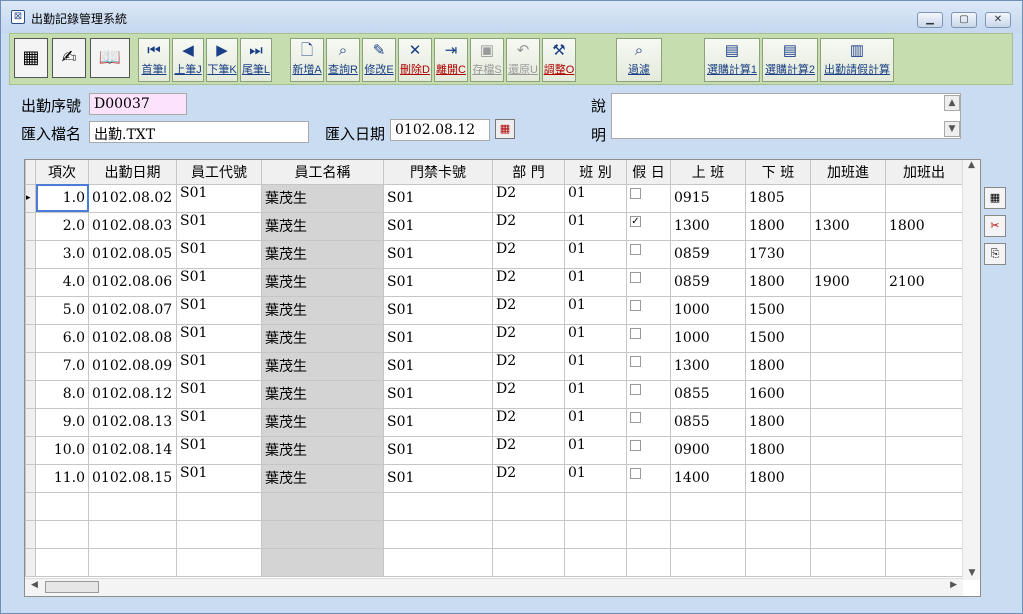 This screenshot has width=1023, height=614. What do you see at coordinates (998, 20) in the screenshot?
I see `close-button: ✕` at bounding box center [998, 20].